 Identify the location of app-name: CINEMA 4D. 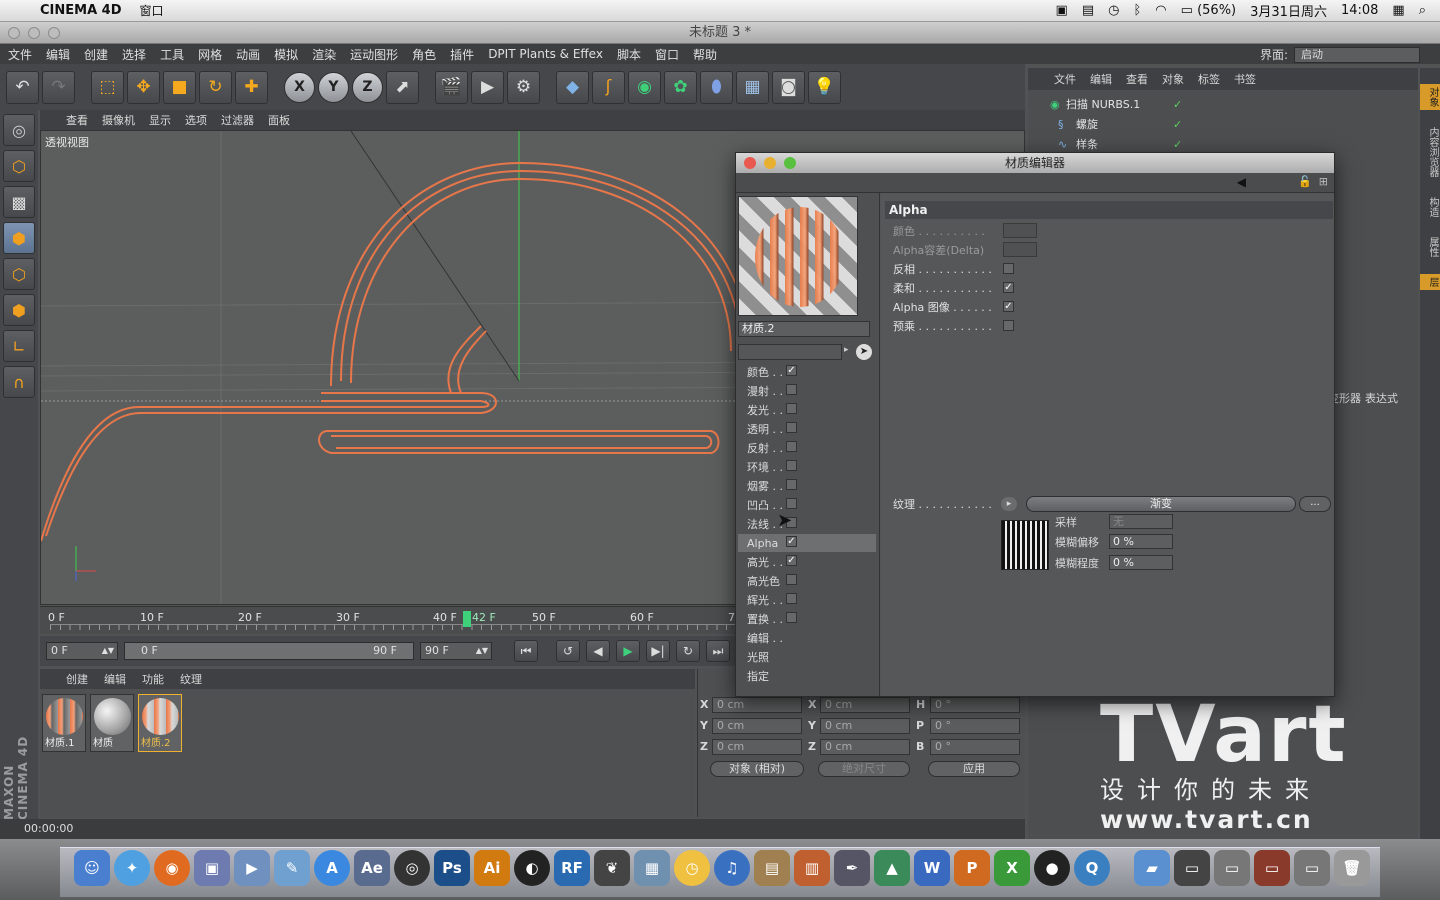
(81, 10).